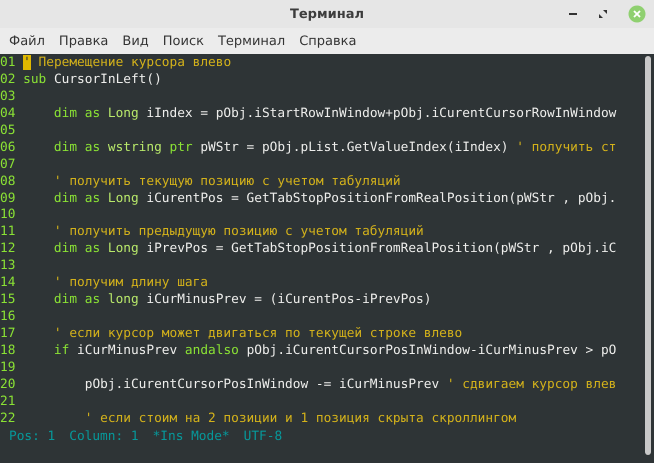 The image size is (654, 463). What do you see at coordinates (334, 351) in the screenshot?
I see `code-line: if iCurMinusPrev andalso pObj.iCurentCursorPosInWindow-iCurMinusPrev > pO` at bounding box center [334, 351].